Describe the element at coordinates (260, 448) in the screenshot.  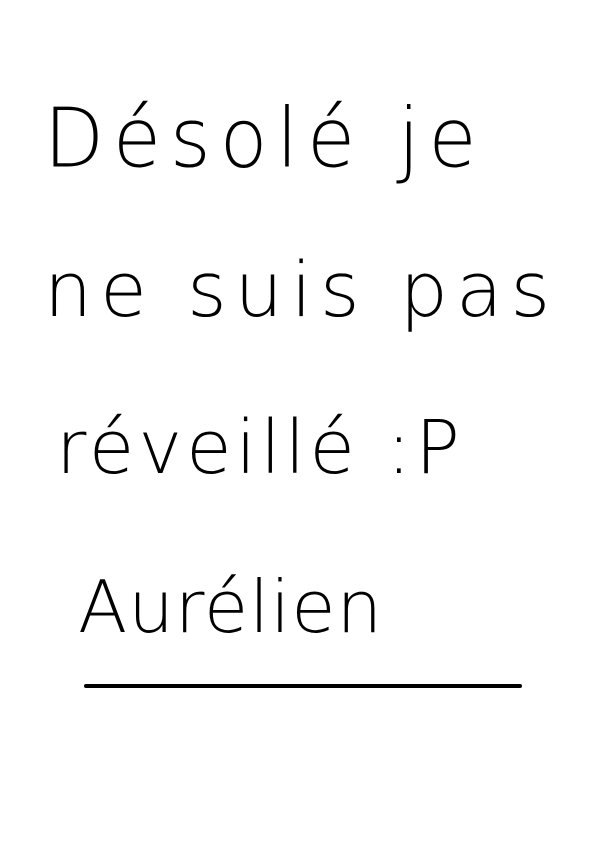
I see `note-line-3: réveillé :P` at that location.